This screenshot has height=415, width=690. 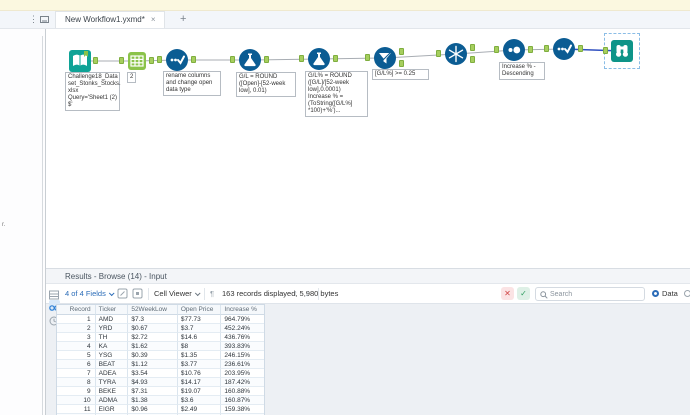 What do you see at coordinates (242, 373) in the screenshot?
I see `table-cell: 203.95%` at bounding box center [242, 373].